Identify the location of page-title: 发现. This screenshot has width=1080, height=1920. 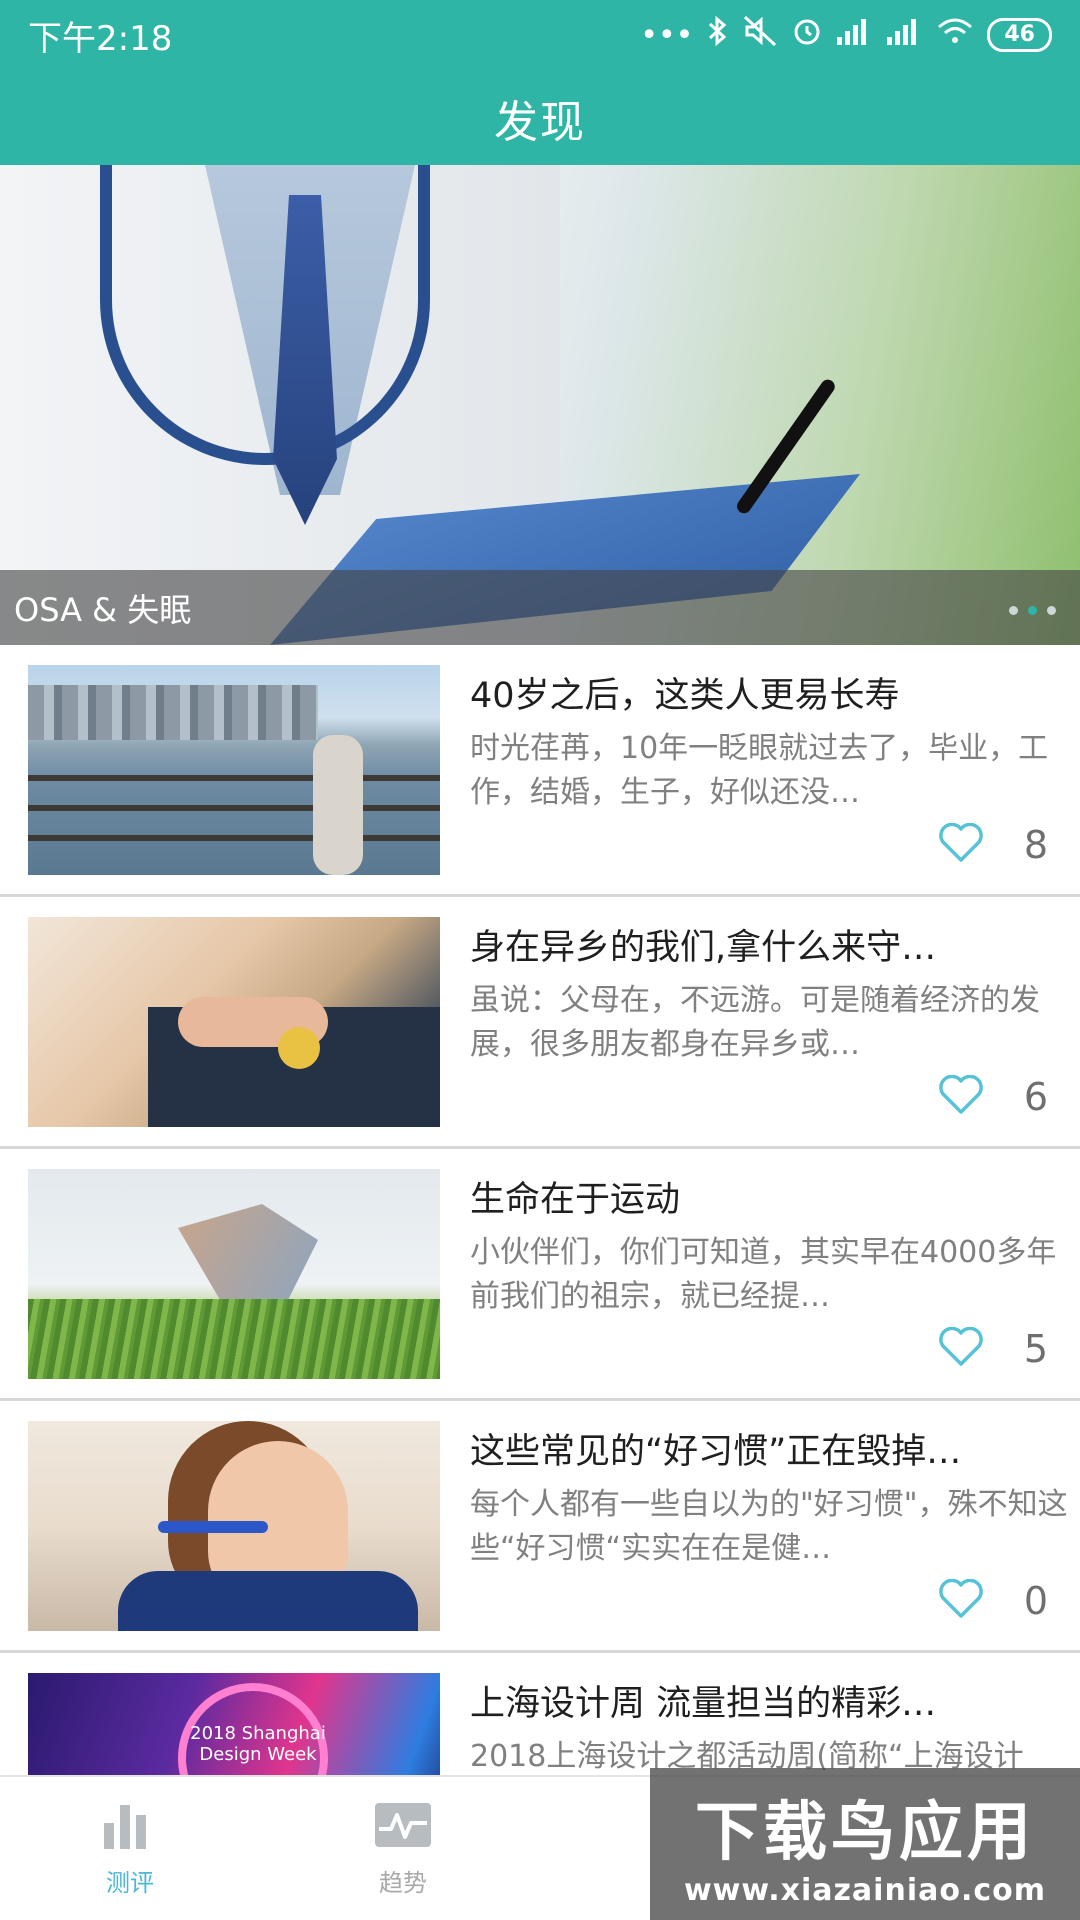
(540, 122).